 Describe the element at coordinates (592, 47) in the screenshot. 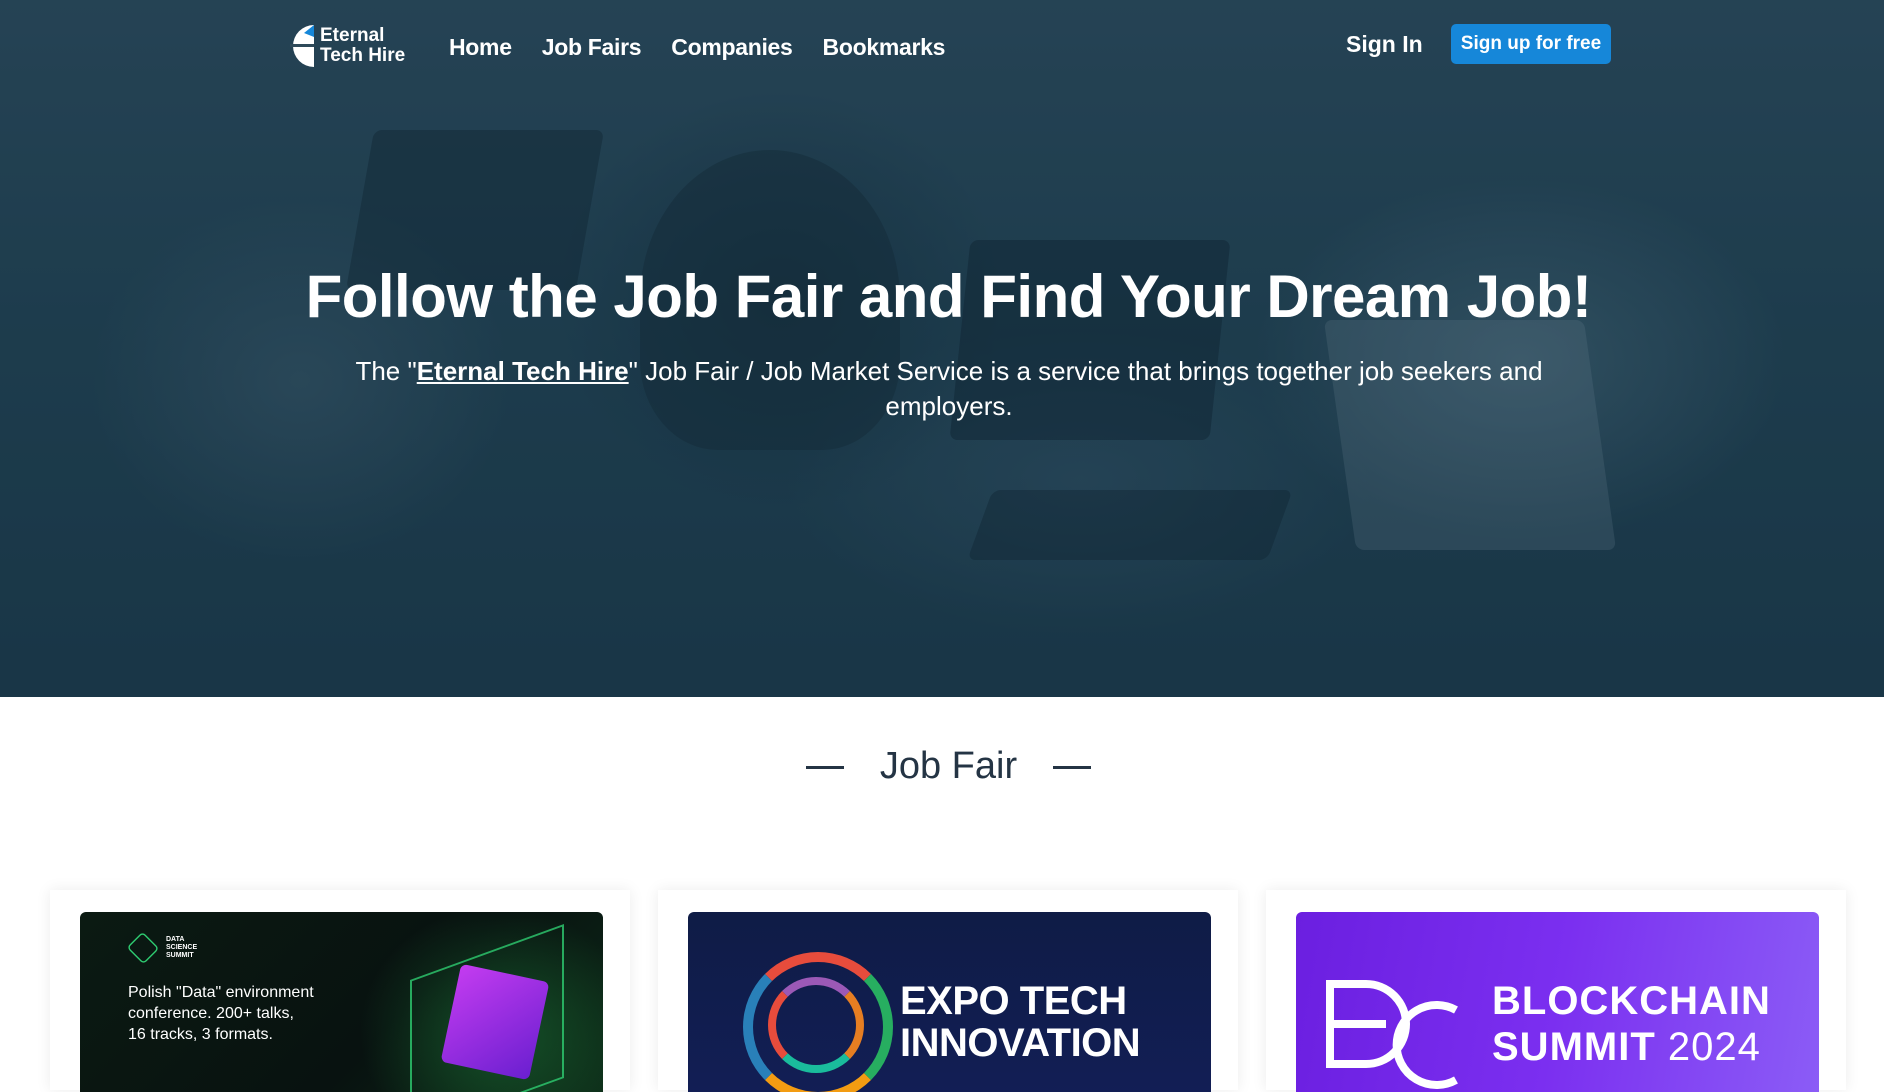

I see `nav-job-fairs: Job Fairs` at that location.